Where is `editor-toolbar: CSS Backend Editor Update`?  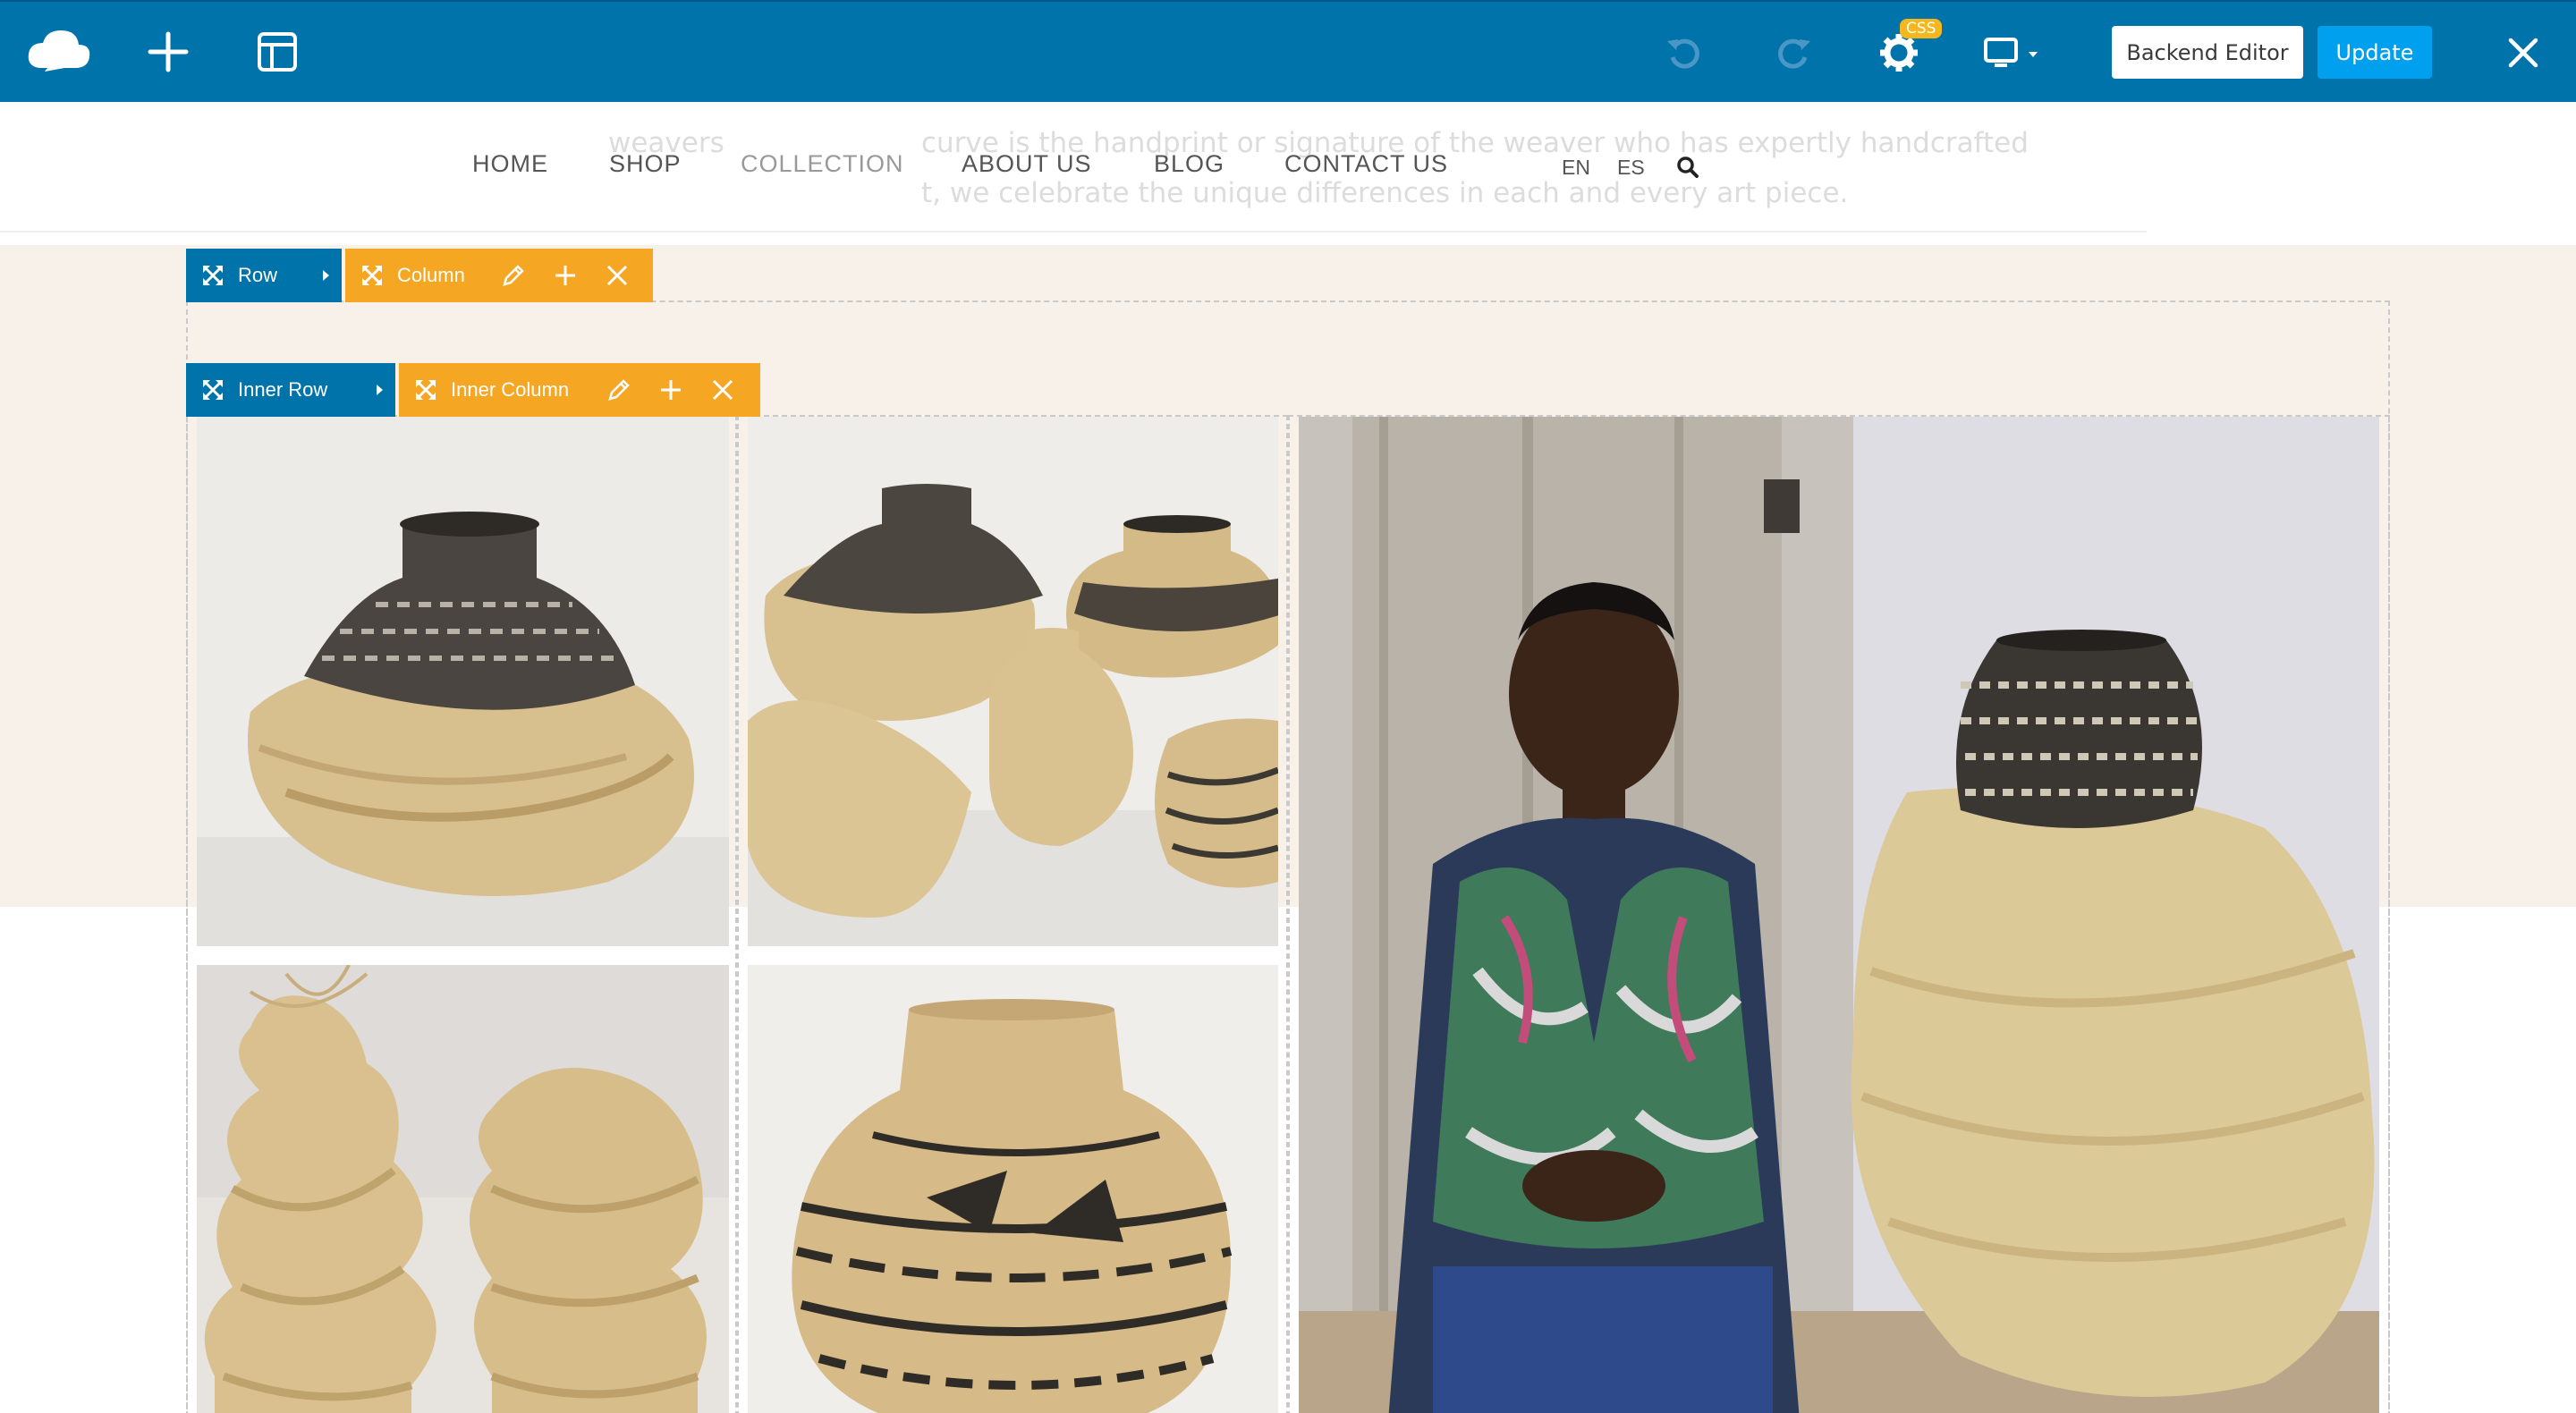 editor-toolbar: CSS Backend Editor Update is located at coordinates (1288, 51).